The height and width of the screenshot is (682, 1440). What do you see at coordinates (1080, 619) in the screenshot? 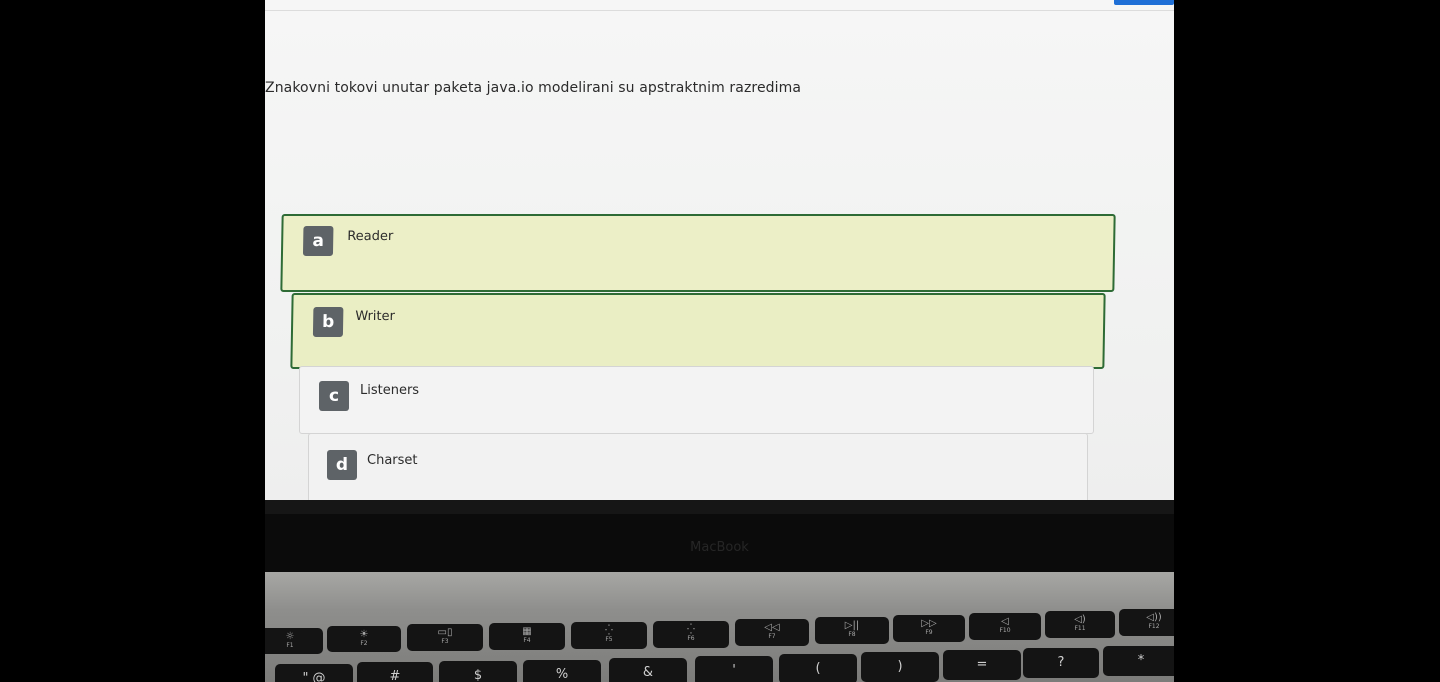
I see `volume-down-icon: ◁)` at bounding box center [1080, 619].